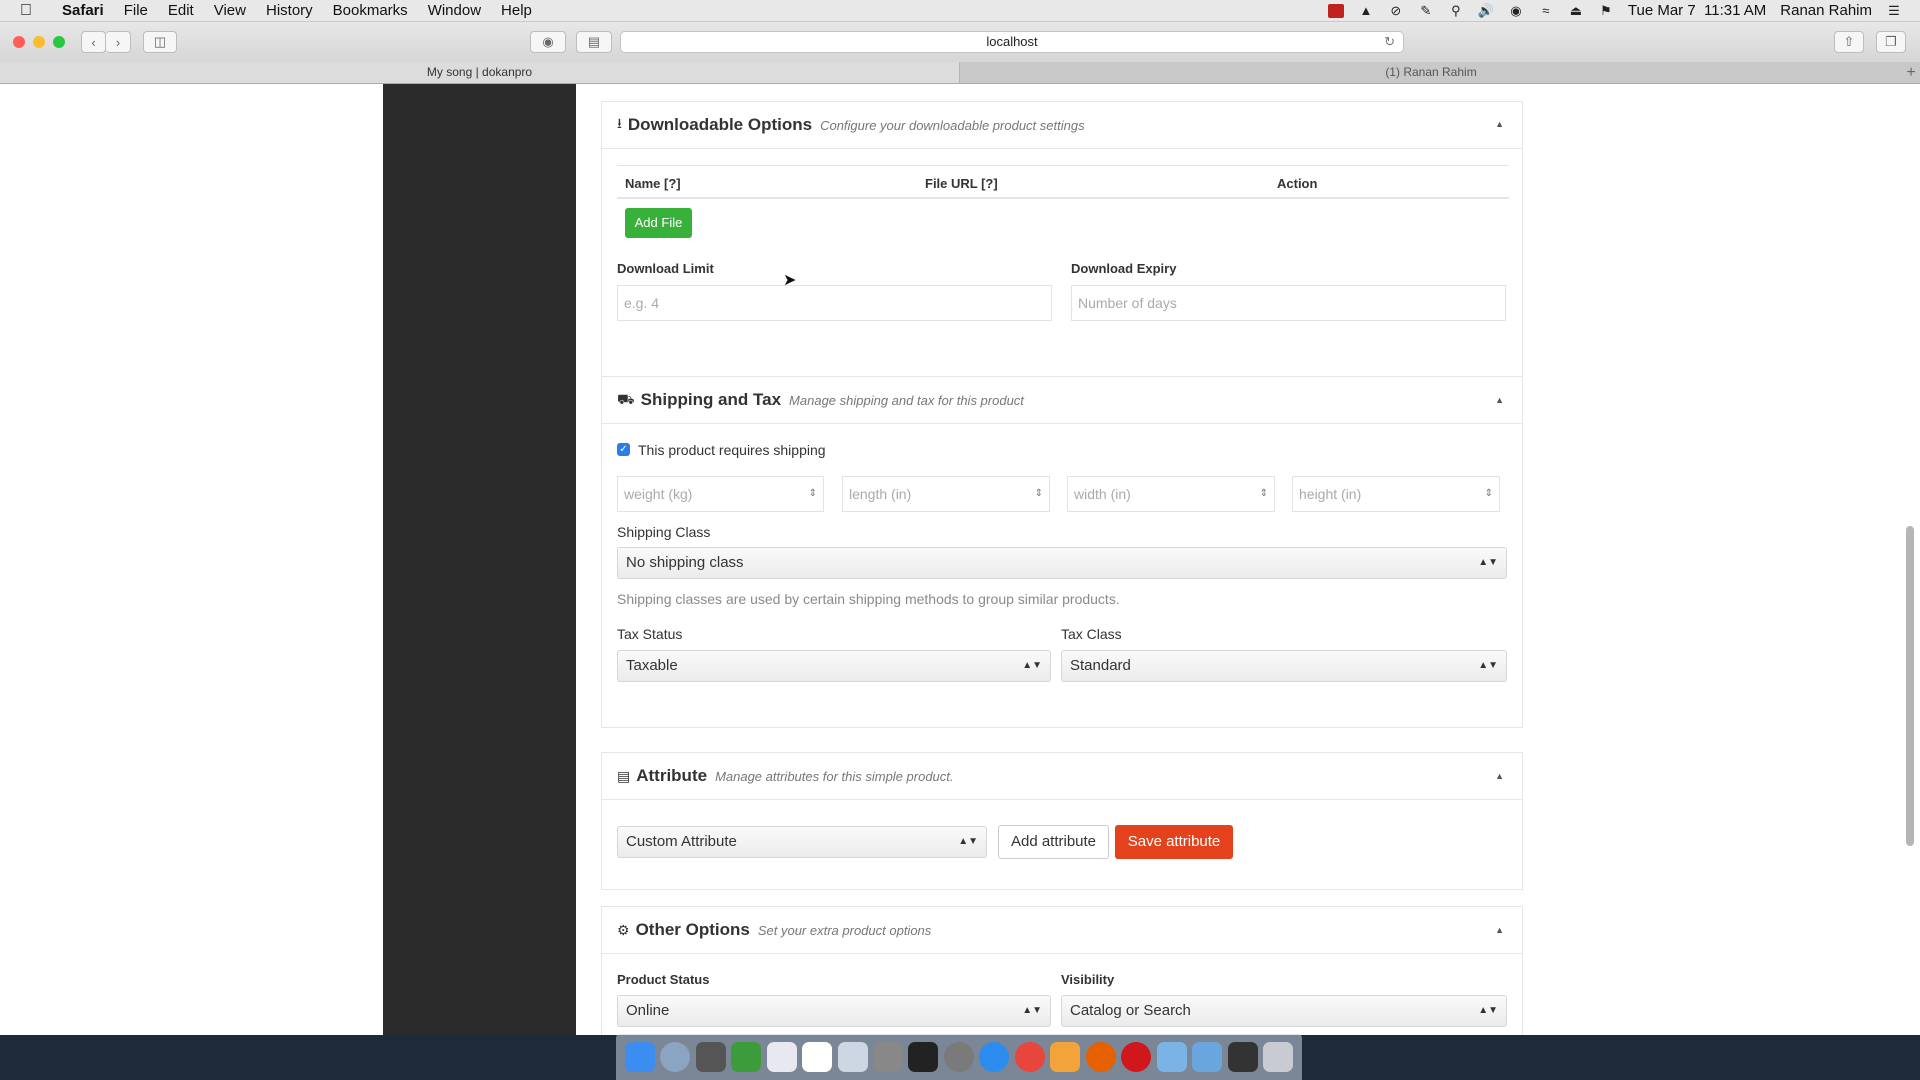  I want to click on reader-extension-button: ▤, so click(594, 42).